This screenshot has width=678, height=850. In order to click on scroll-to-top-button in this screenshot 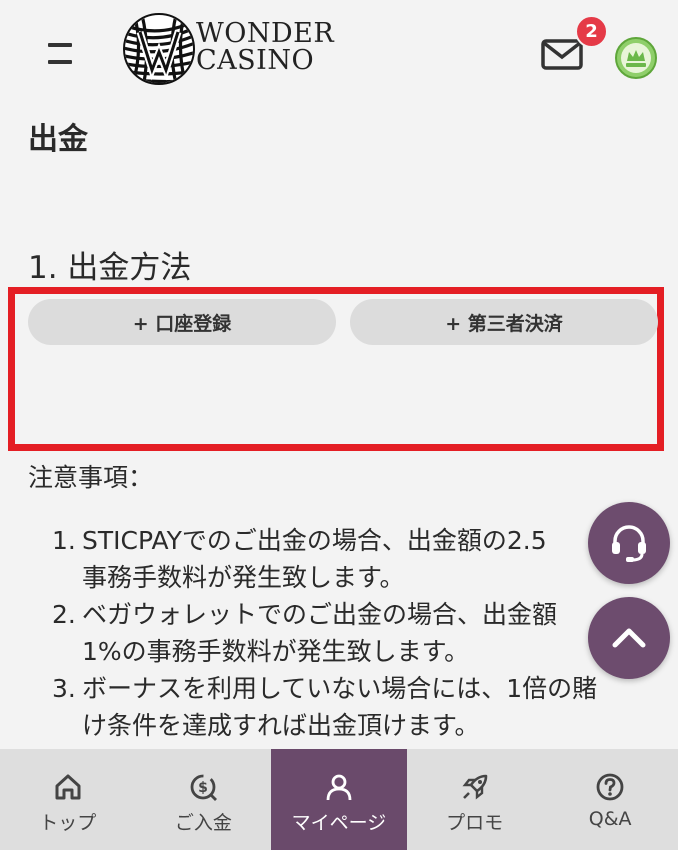, I will do `click(629, 638)`.